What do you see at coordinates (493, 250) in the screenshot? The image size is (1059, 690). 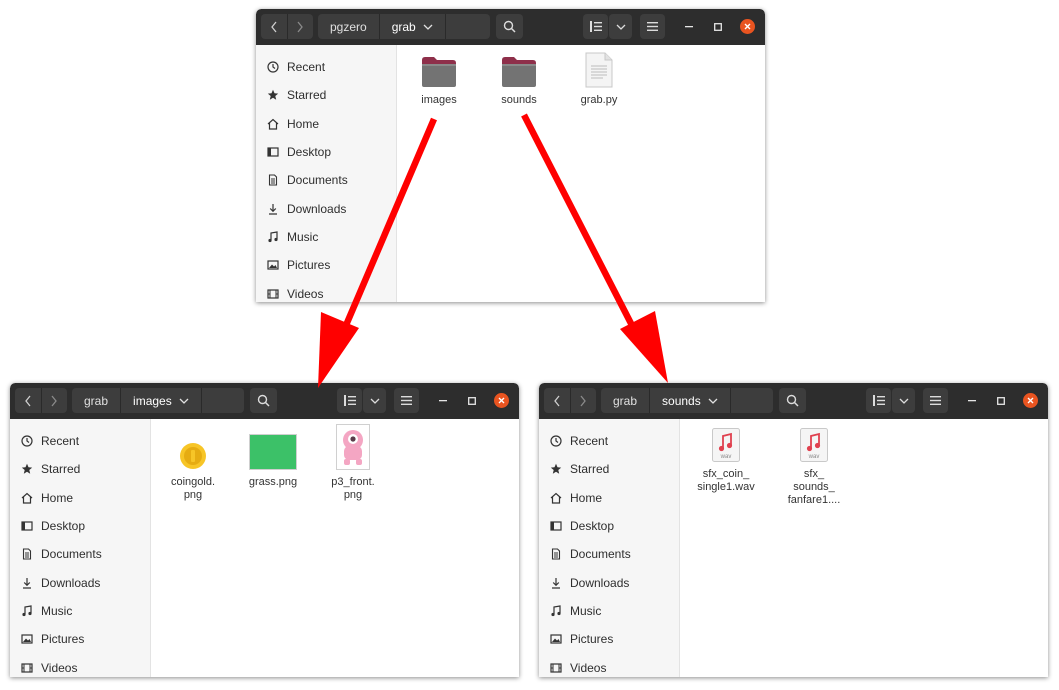 I see `annotation-arrows` at bounding box center [493, 250].